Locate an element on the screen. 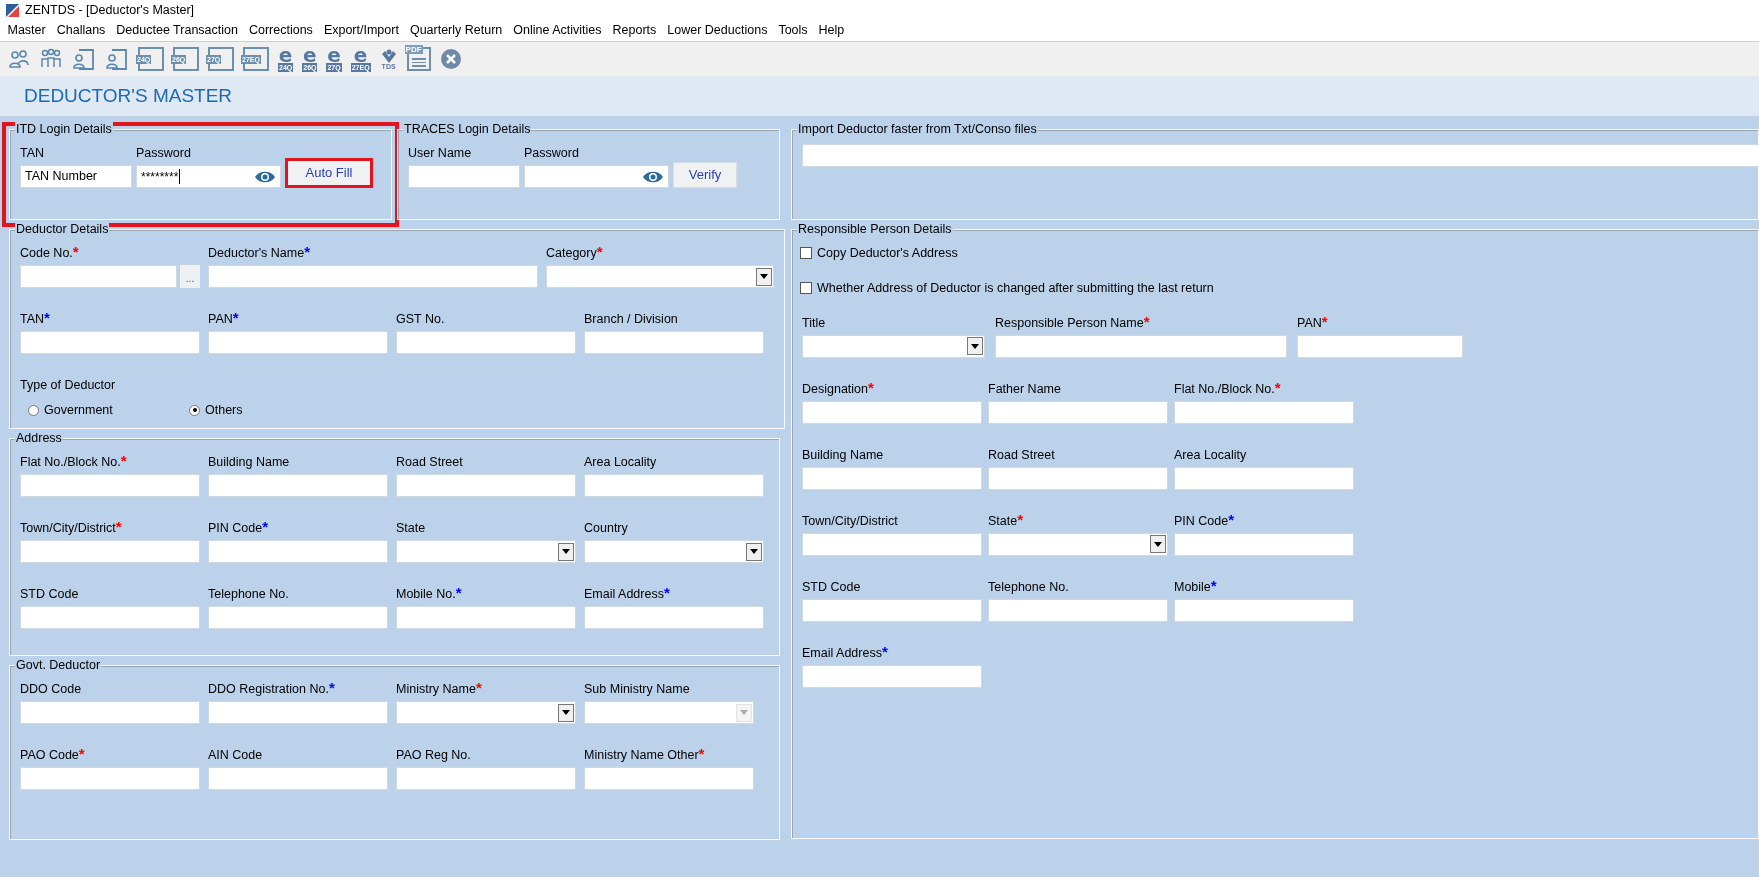 This screenshot has width=1759, height=877. field-label: Password is located at coordinates (163, 153).